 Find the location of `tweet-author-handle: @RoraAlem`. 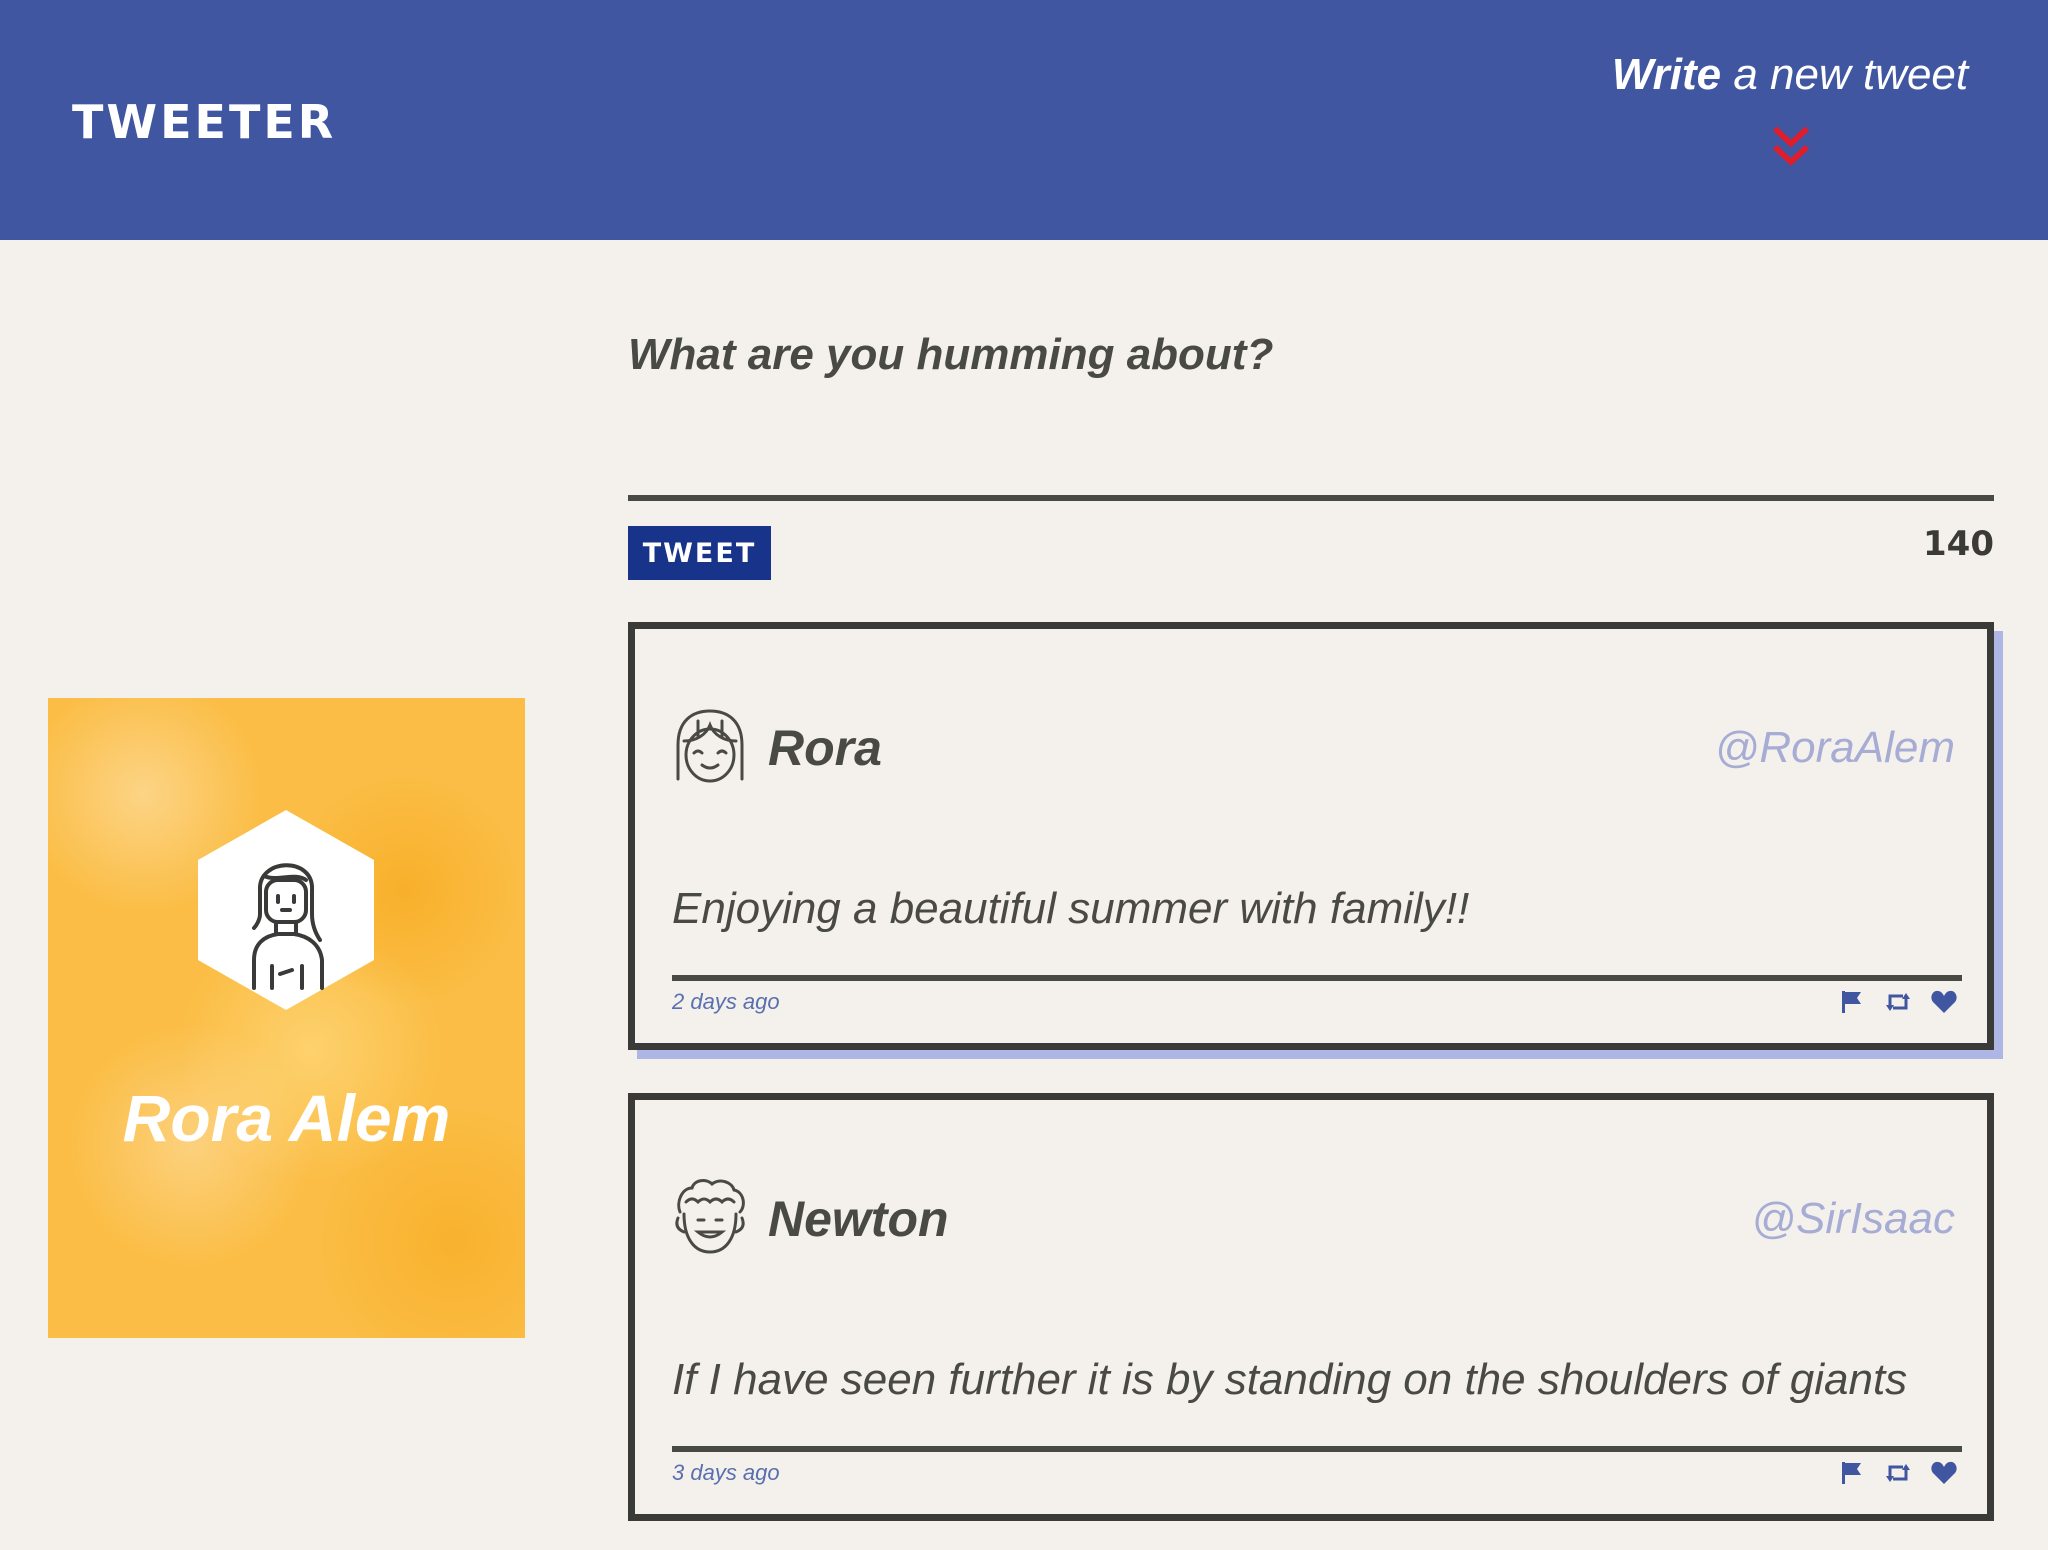

tweet-author-handle: @RoraAlem is located at coordinates (1835, 748).